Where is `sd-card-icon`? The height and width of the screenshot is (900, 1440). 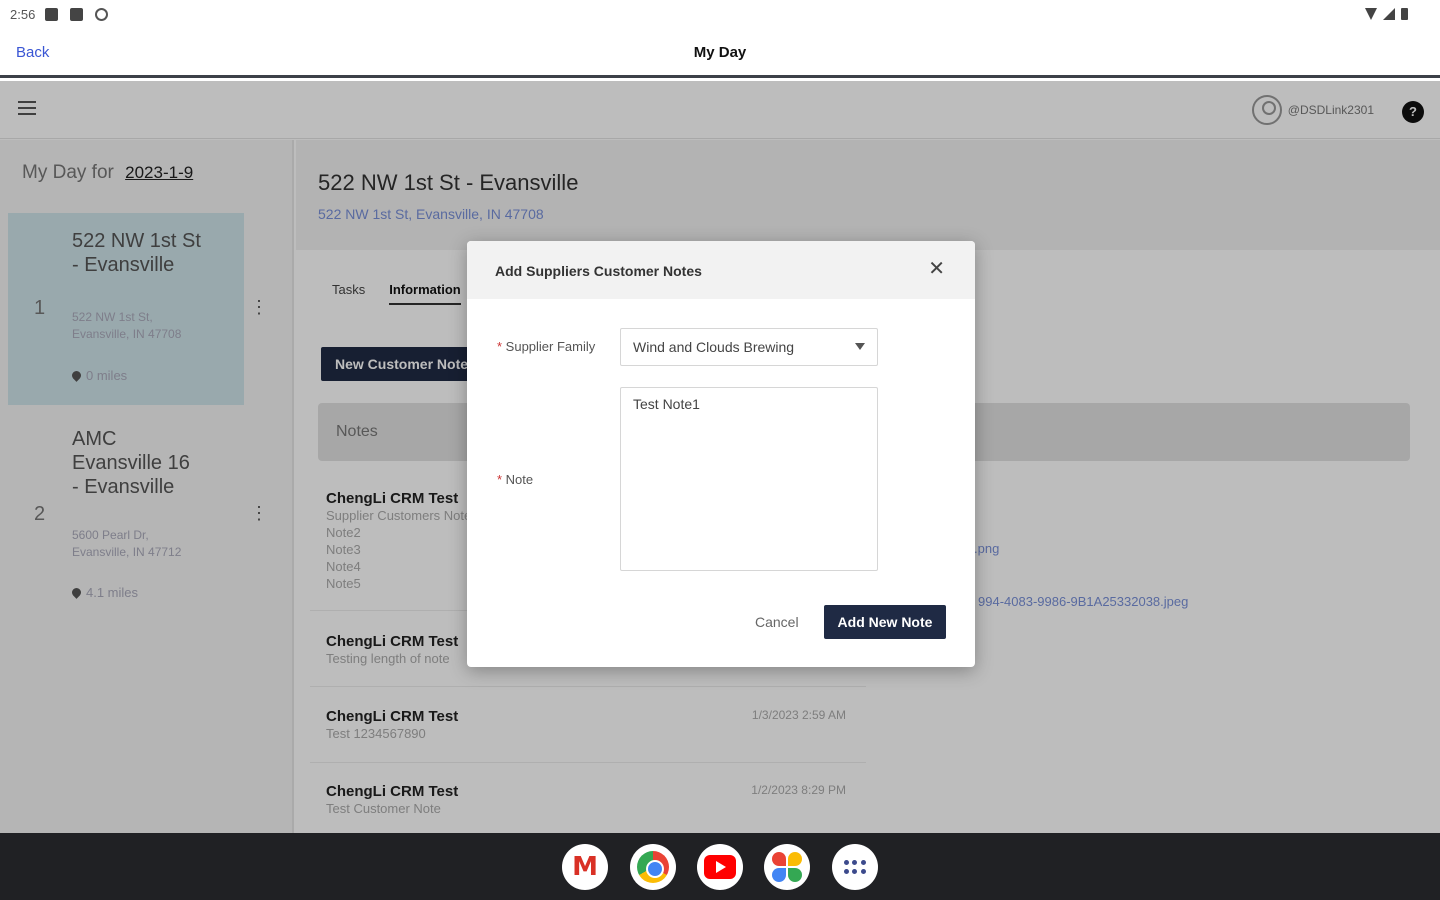
sd-card-icon is located at coordinates (77, 14).